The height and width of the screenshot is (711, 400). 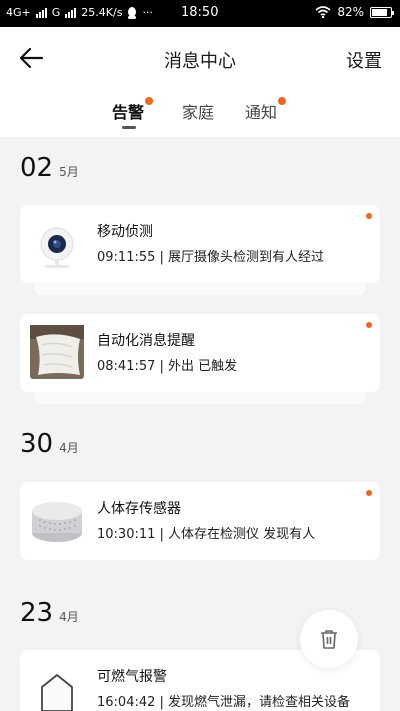 I want to click on active-tab-indicator, so click(x=129, y=127).